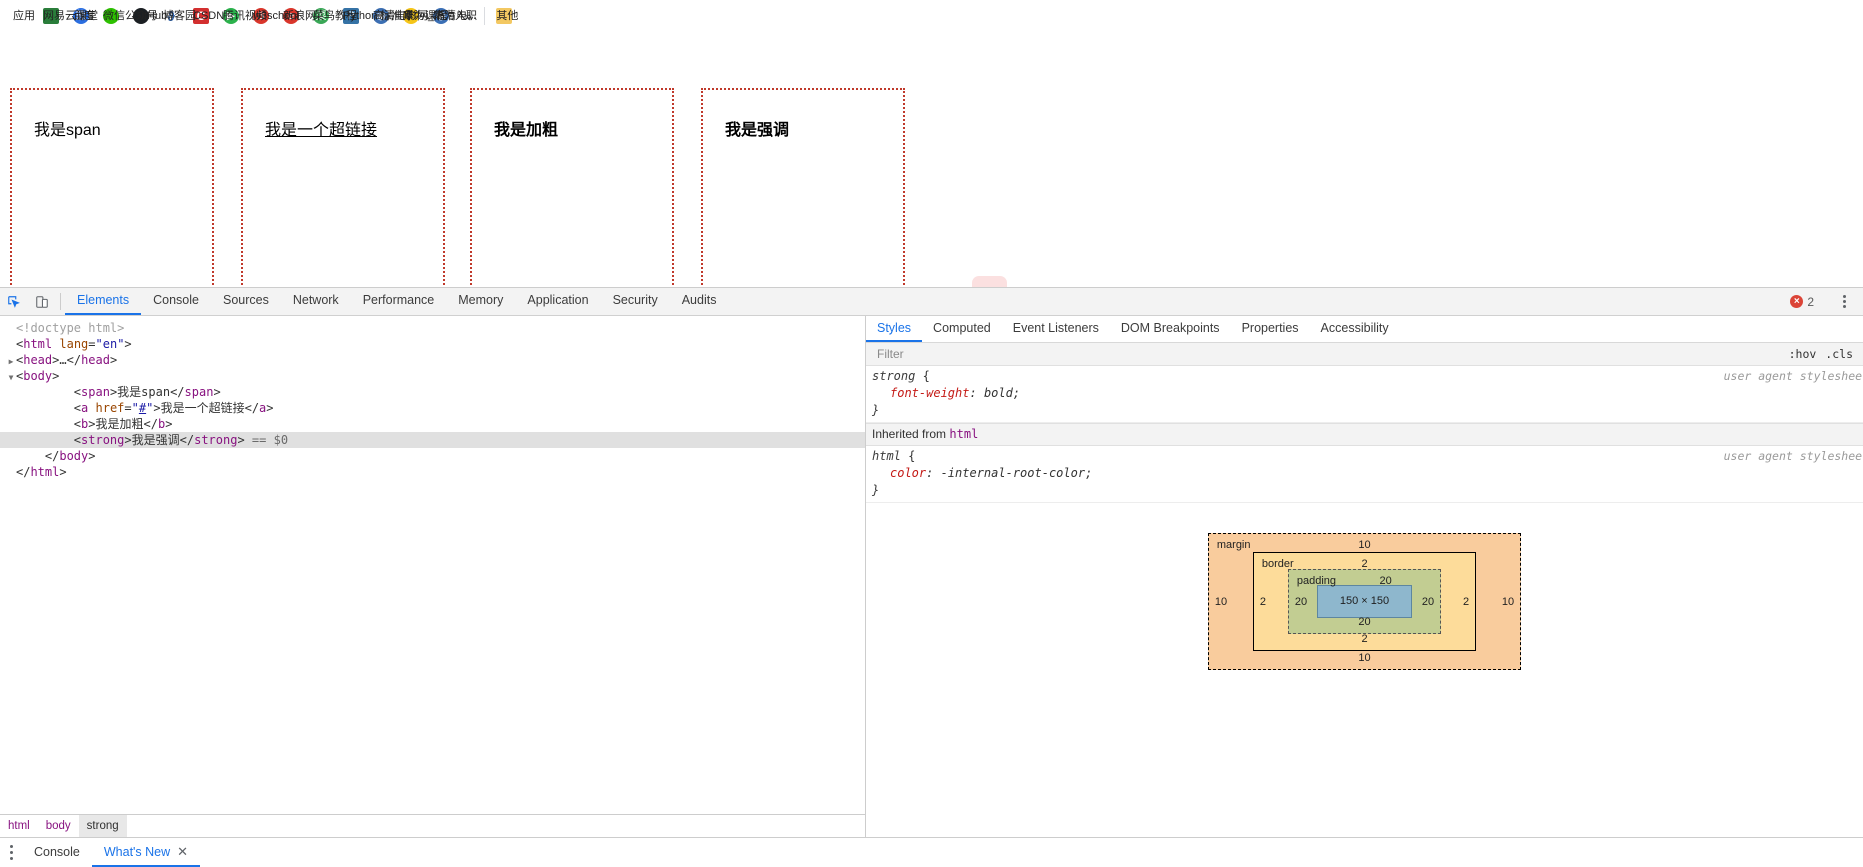 The image size is (1863, 867). What do you see at coordinates (432, 472) in the screenshot?
I see `dom-node-line: </html>` at bounding box center [432, 472].